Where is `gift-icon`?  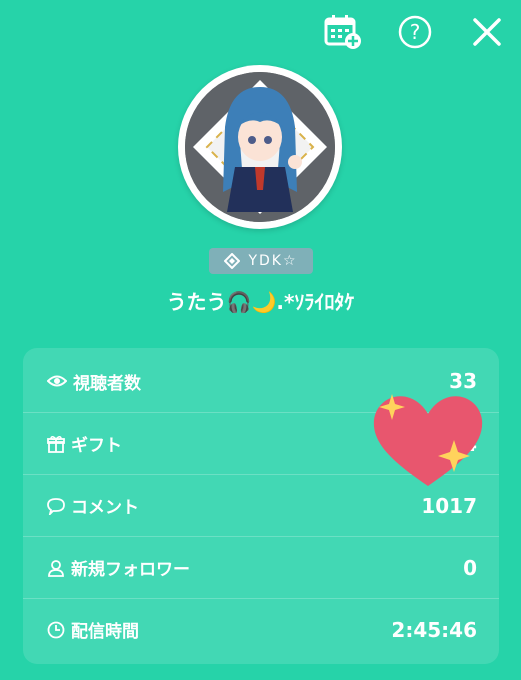
gift-icon is located at coordinates (56, 444).